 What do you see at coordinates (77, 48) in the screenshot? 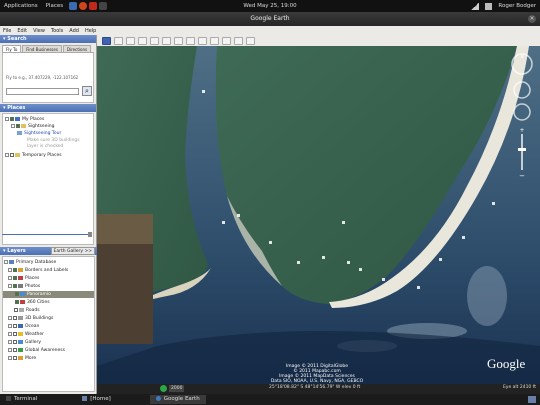
I see `tab-directions: Directions` at bounding box center [77, 48].